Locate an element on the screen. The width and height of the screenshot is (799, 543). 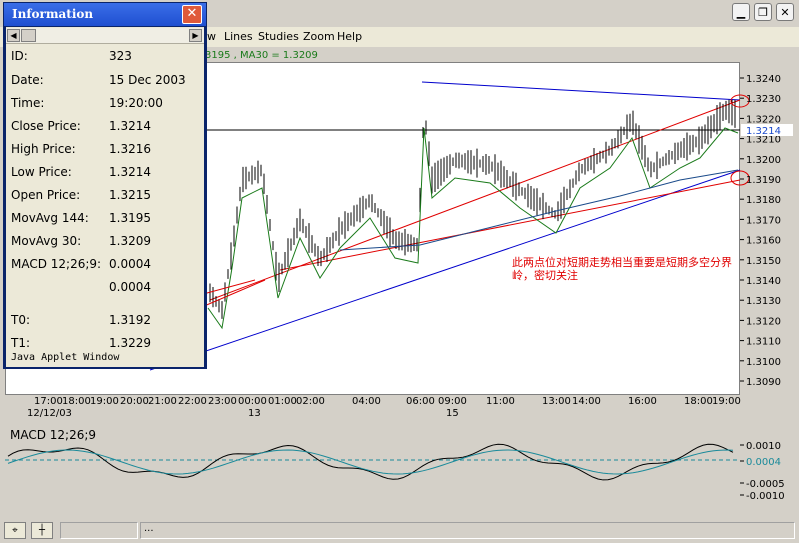
time-tick-label: 23:00 is located at coordinates (222, 401).